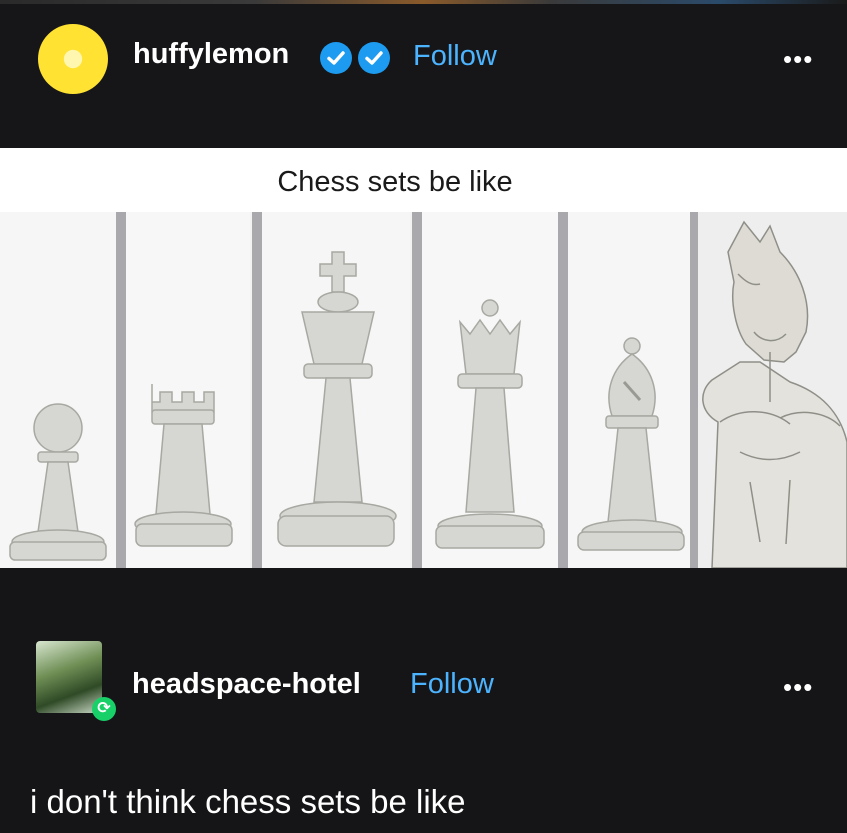 The height and width of the screenshot is (833, 847). Describe the element at coordinates (248, 801) in the screenshot. I see `reply-text: i don't think chess sets be like` at that location.